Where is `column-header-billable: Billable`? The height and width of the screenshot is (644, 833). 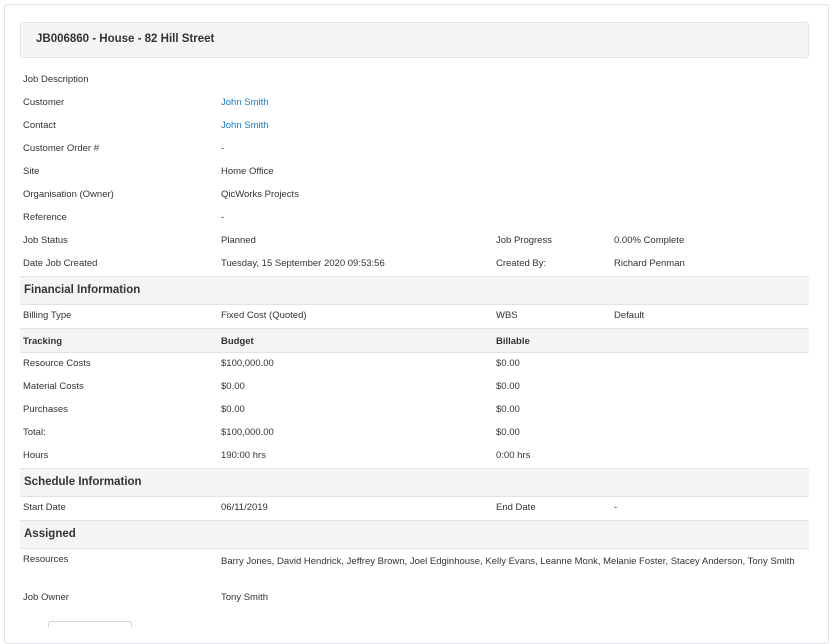
column-header-billable: Billable is located at coordinates (513, 341).